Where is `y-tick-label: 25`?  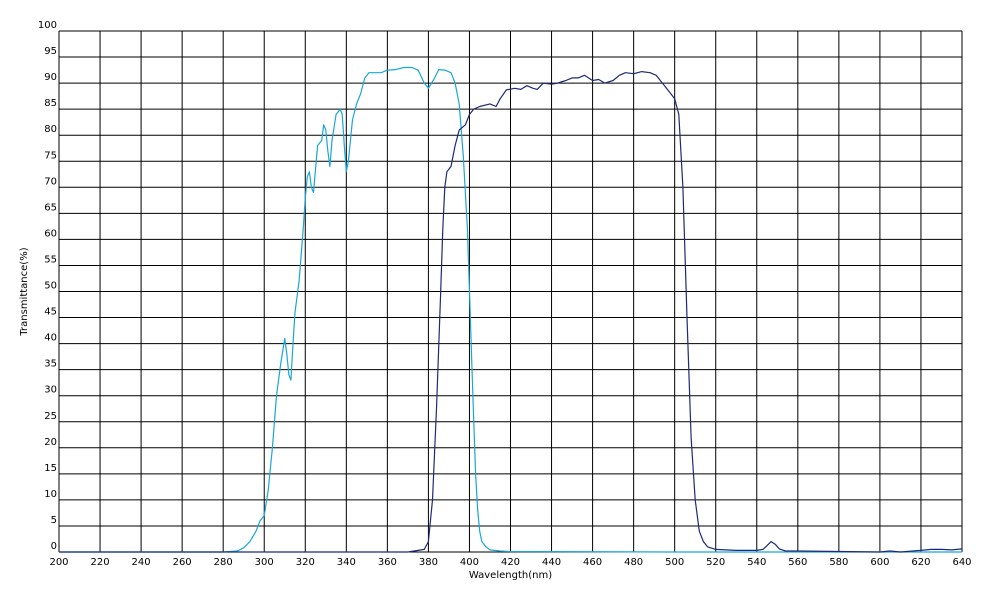
y-tick-label: 25 is located at coordinates (50, 416).